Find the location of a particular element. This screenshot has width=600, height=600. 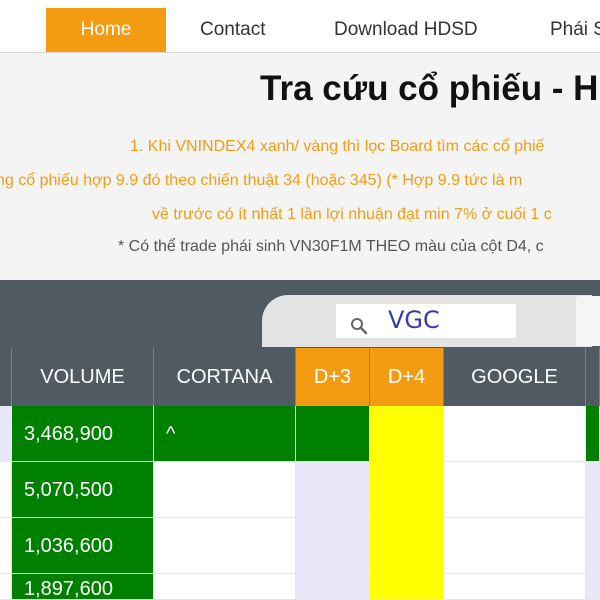

nav-contact: Contact is located at coordinates (232, 30).